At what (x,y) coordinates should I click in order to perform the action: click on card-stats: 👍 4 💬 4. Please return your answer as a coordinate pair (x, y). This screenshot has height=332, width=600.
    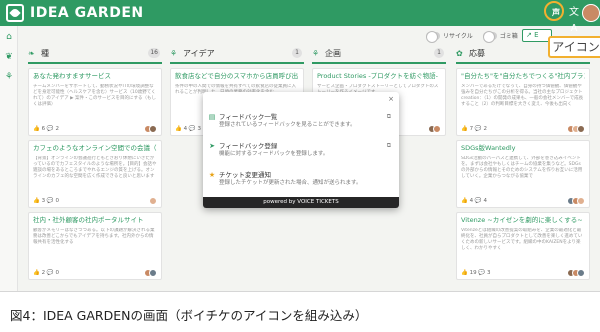
    Looking at the image, I should click on (474, 201).